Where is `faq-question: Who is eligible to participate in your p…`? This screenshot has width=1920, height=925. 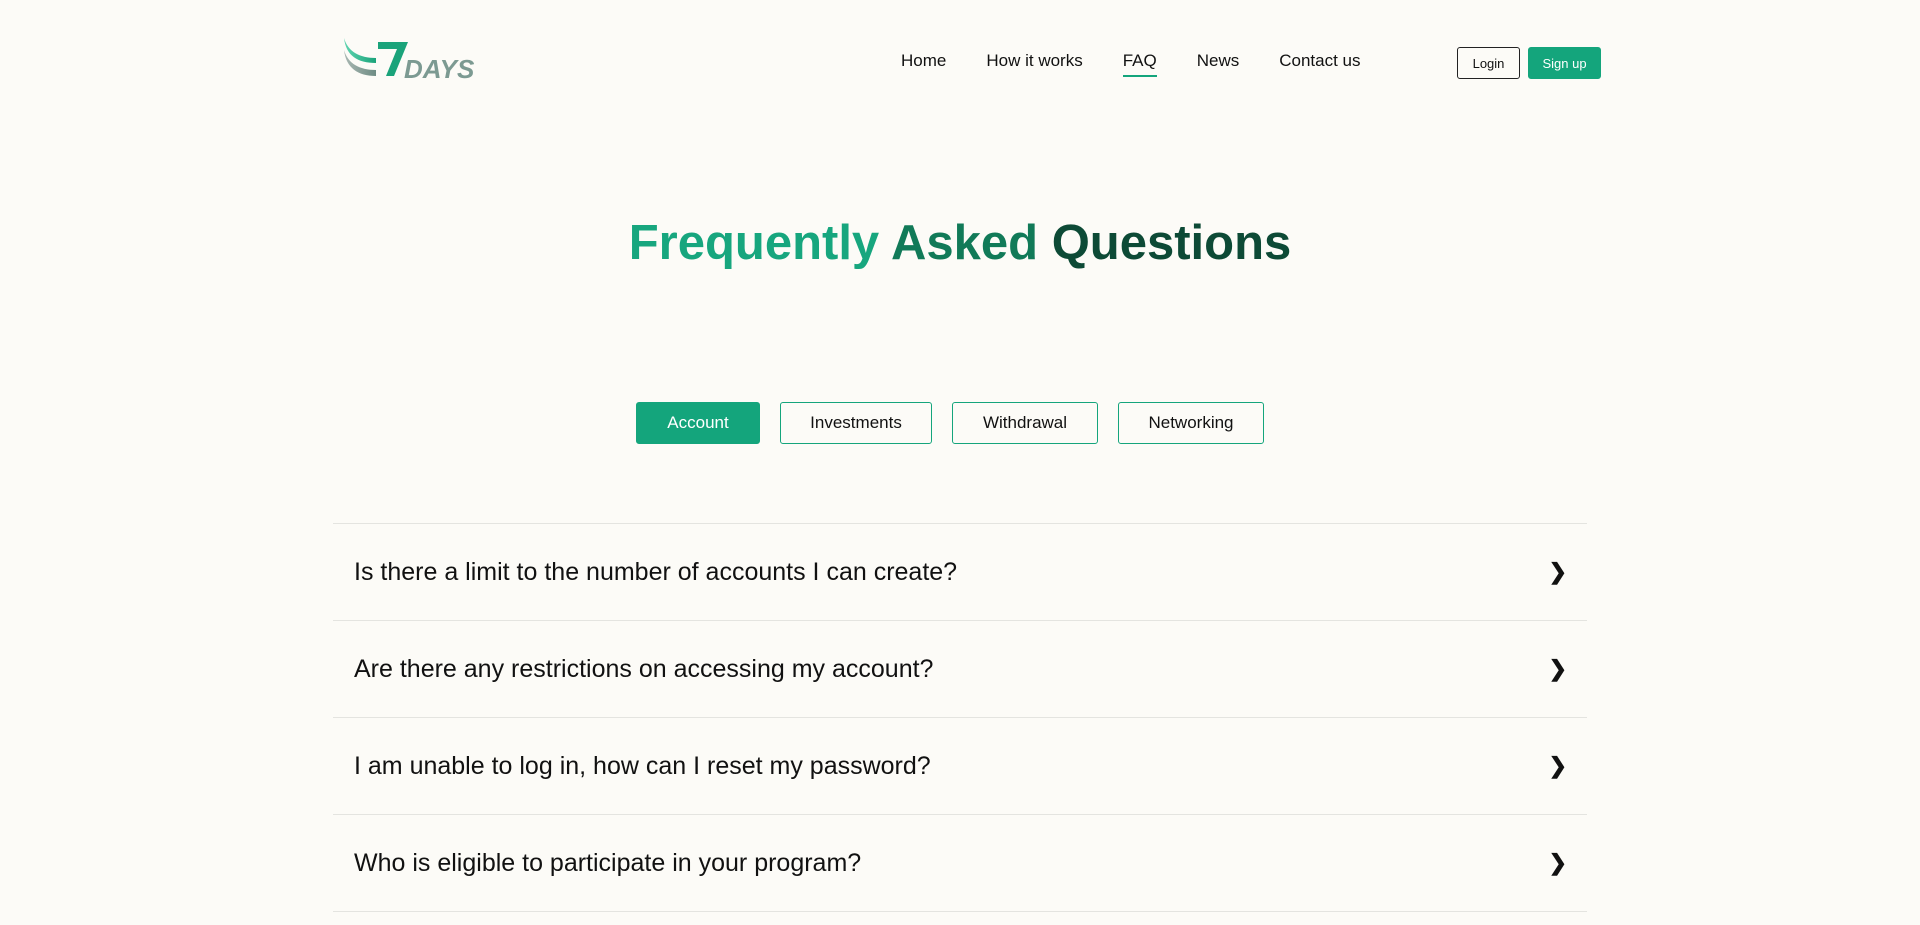
faq-question: Who is eligible to participate in your p… is located at coordinates (608, 862).